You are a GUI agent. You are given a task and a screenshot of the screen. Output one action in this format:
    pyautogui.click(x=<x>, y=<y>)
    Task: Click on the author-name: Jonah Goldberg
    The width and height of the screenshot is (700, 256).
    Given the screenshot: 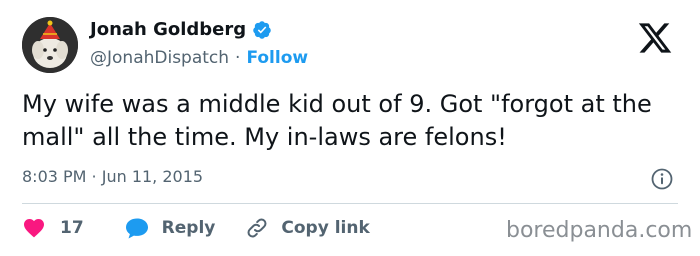 What is the action you would take?
    pyautogui.click(x=168, y=29)
    